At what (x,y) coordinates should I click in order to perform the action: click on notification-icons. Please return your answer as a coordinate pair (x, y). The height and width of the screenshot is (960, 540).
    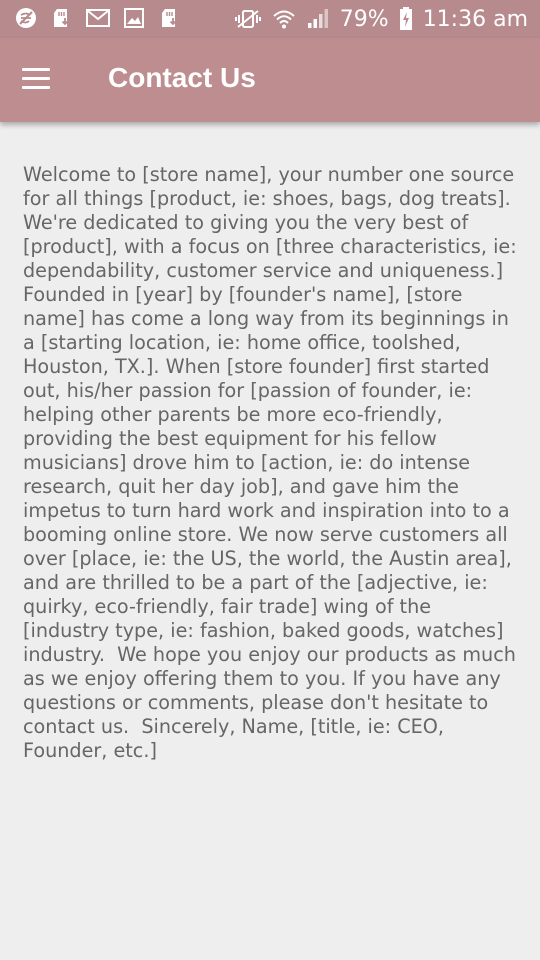
    Looking at the image, I should click on (98, 18).